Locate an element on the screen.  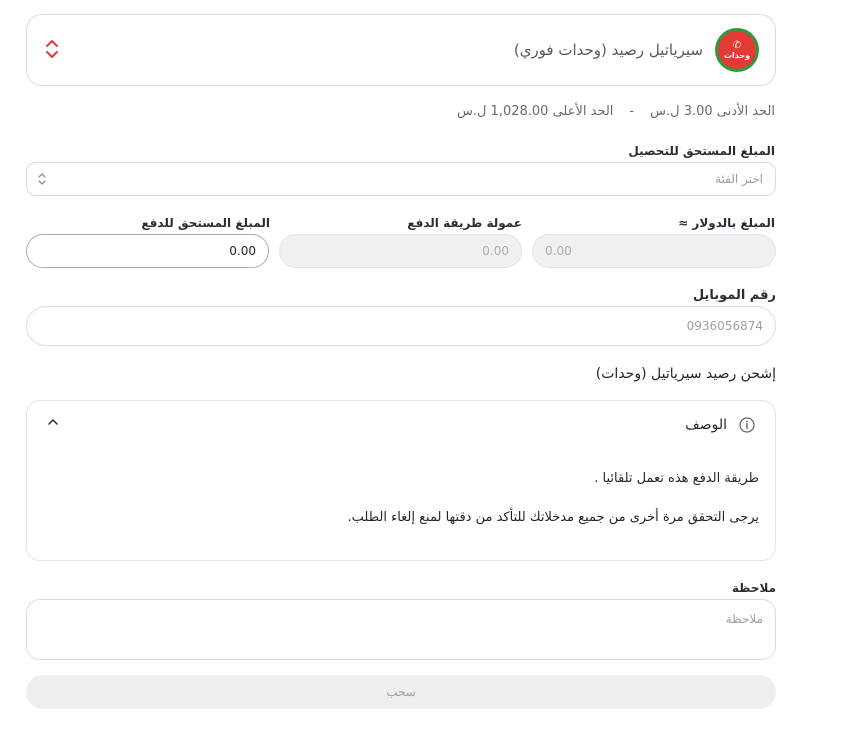
min-limit: الحد الأدنى 3.00 ل.س is located at coordinates (712, 111).